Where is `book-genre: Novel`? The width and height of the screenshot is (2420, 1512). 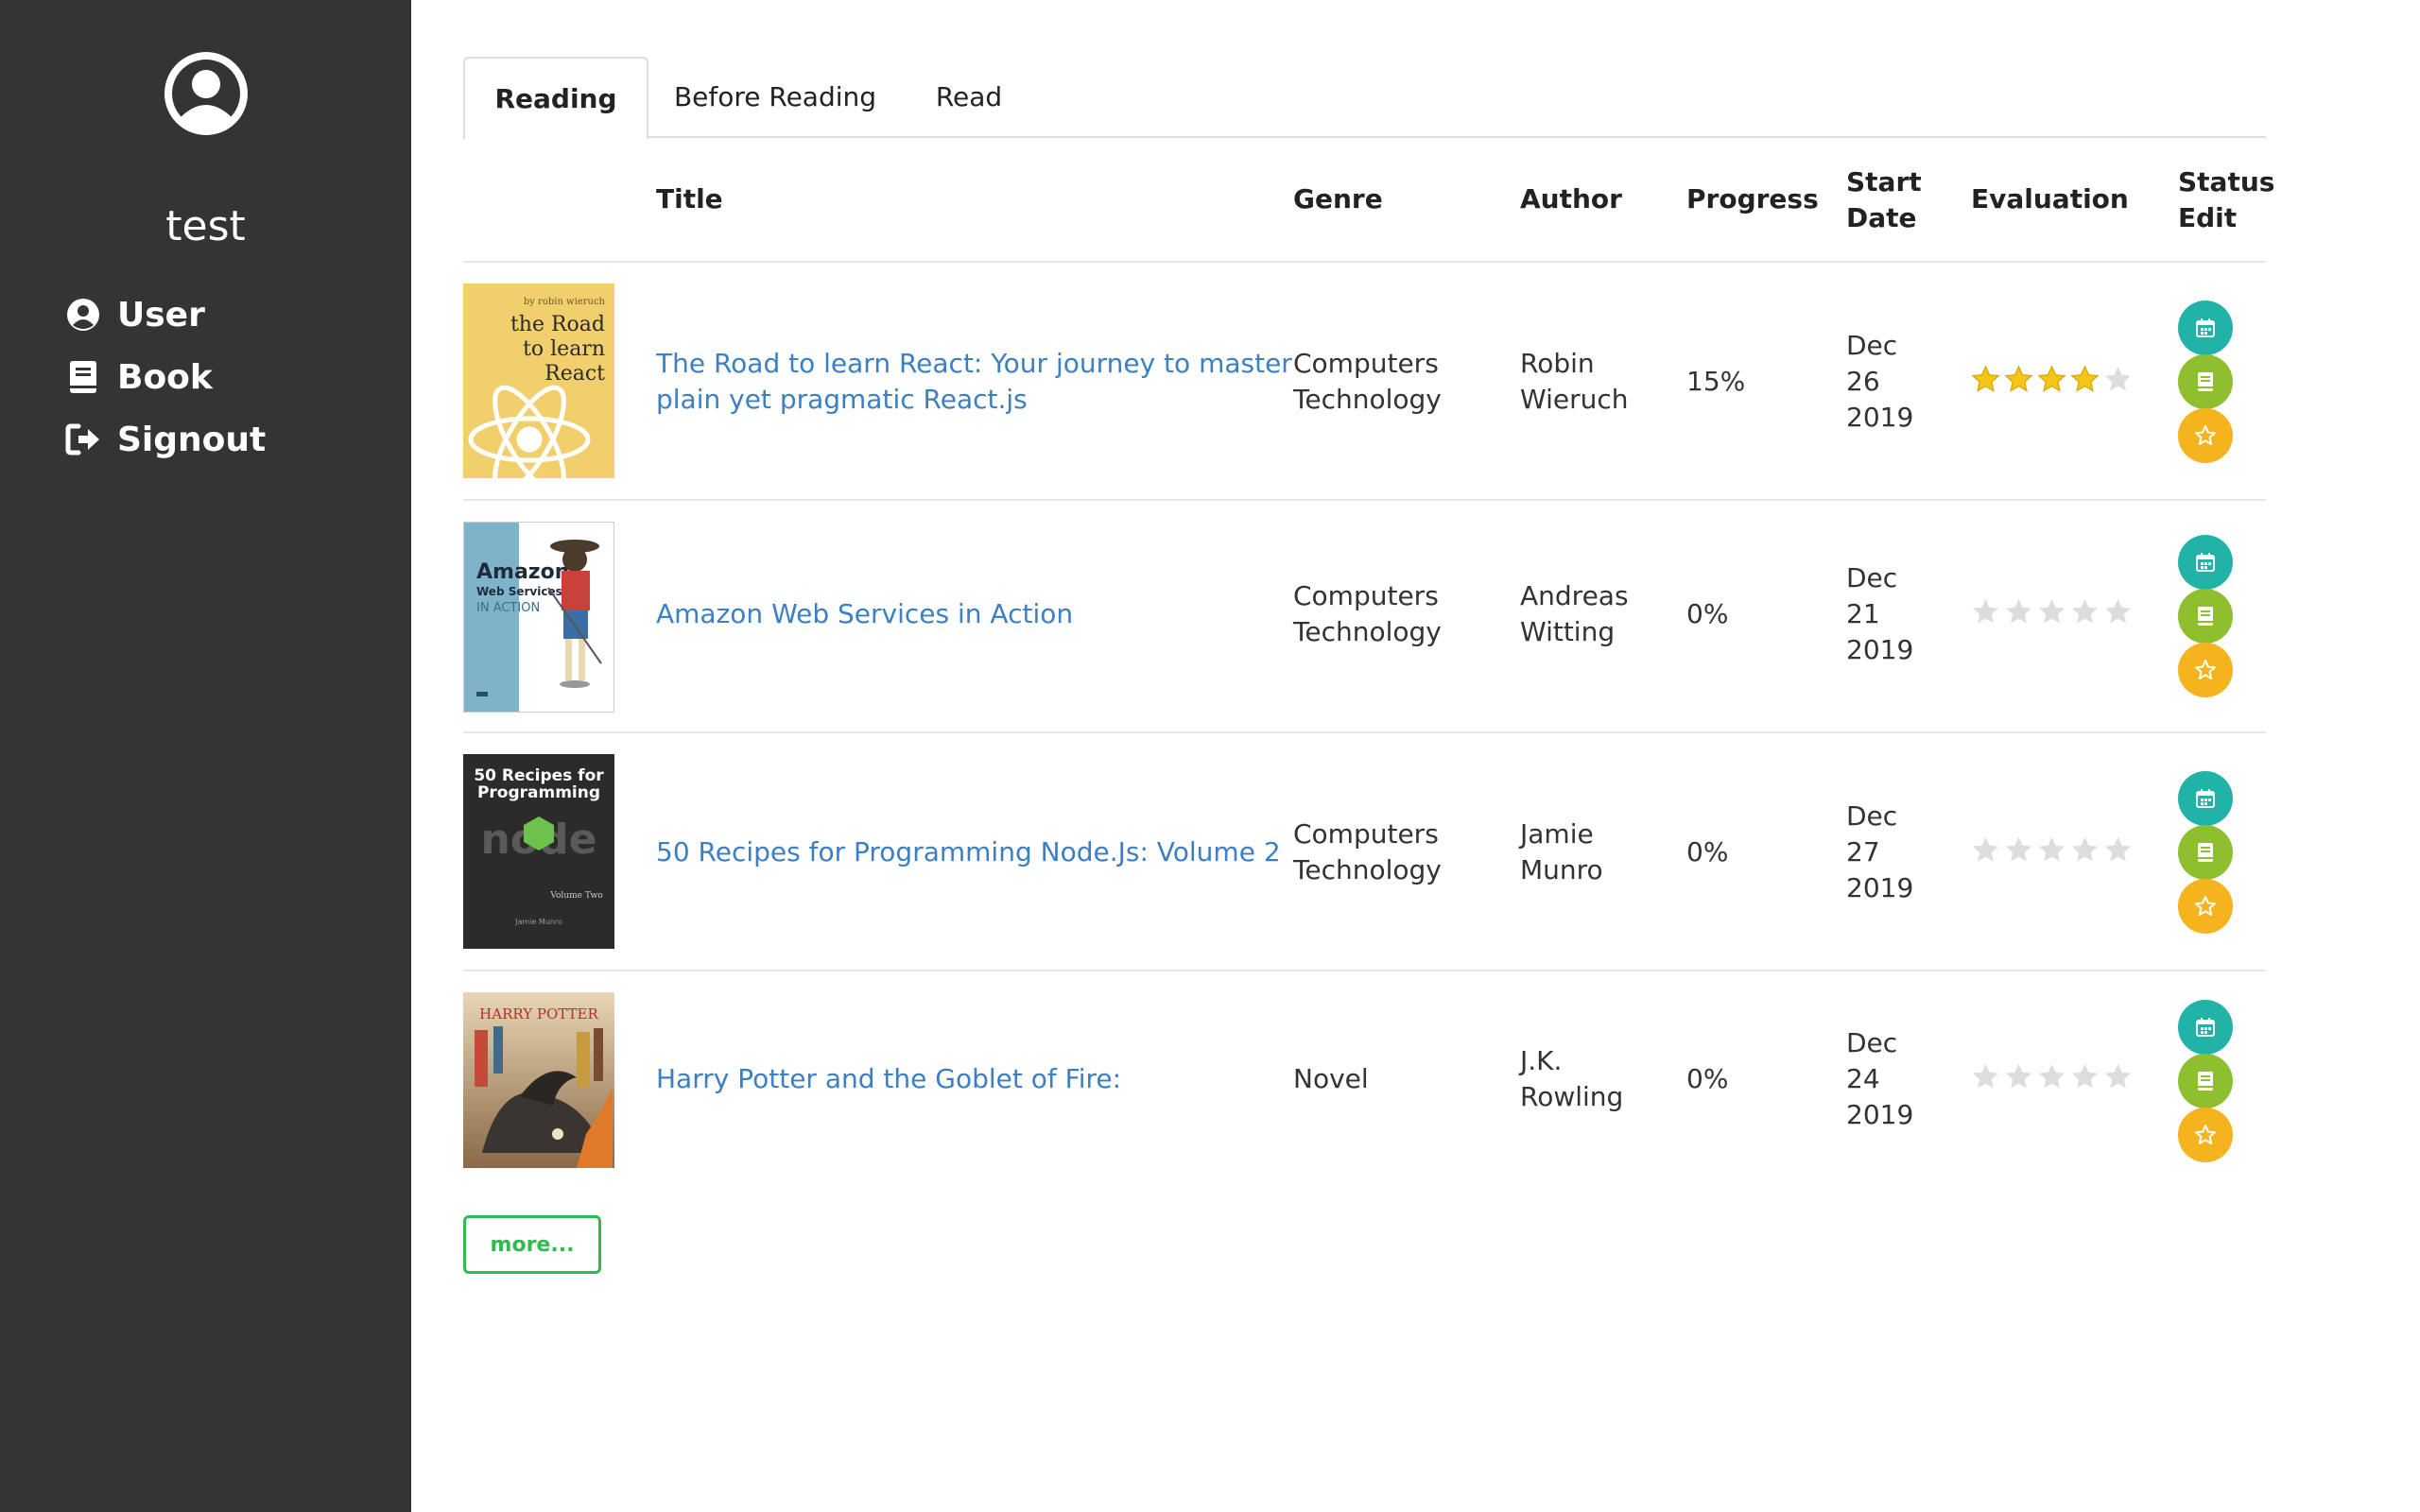 book-genre: Novel is located at coordinates (1331, 1079).